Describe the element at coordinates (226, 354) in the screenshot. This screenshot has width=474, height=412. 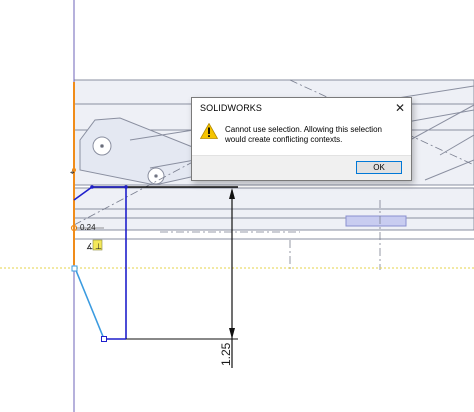
I see `dimension-value-1-25: 1.25` at that location.